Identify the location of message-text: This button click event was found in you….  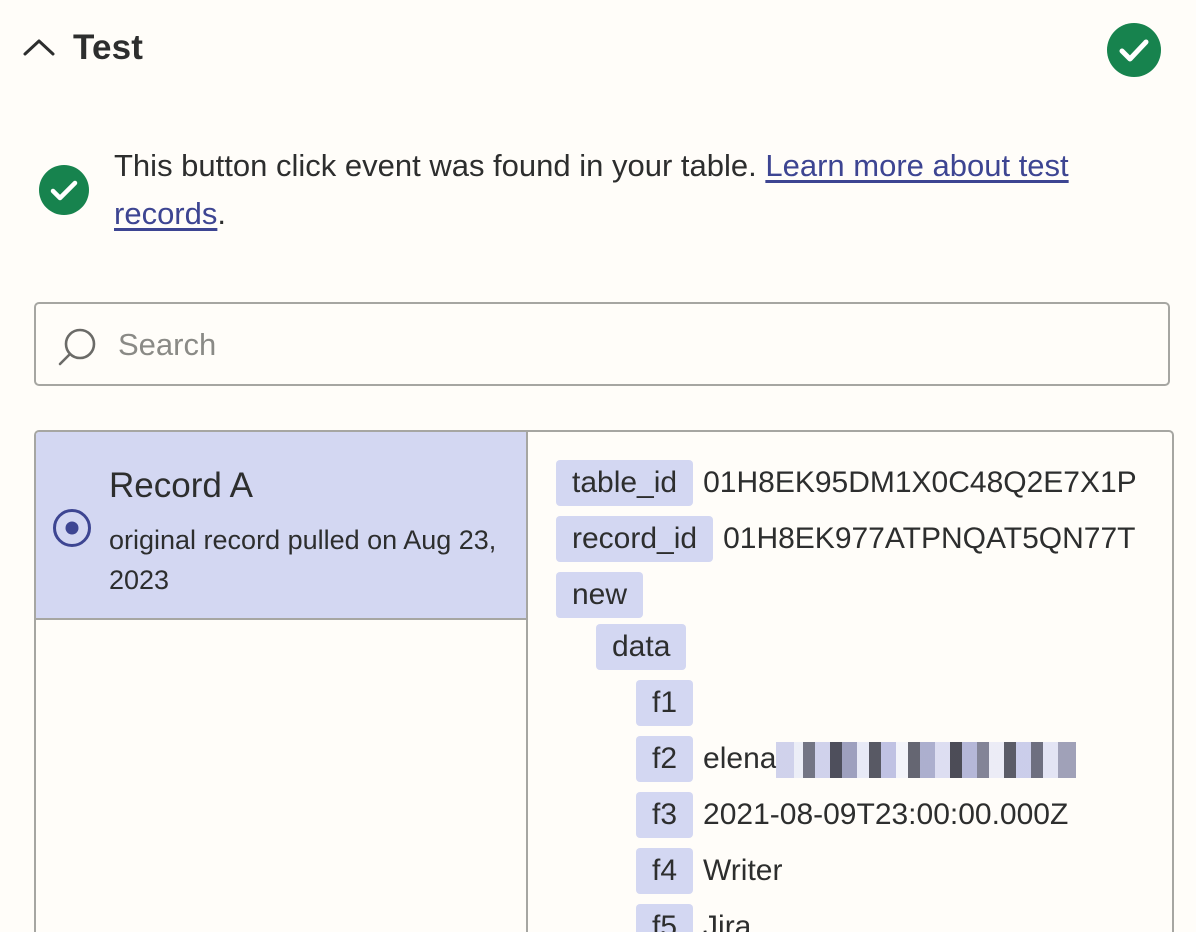
(645, 190).